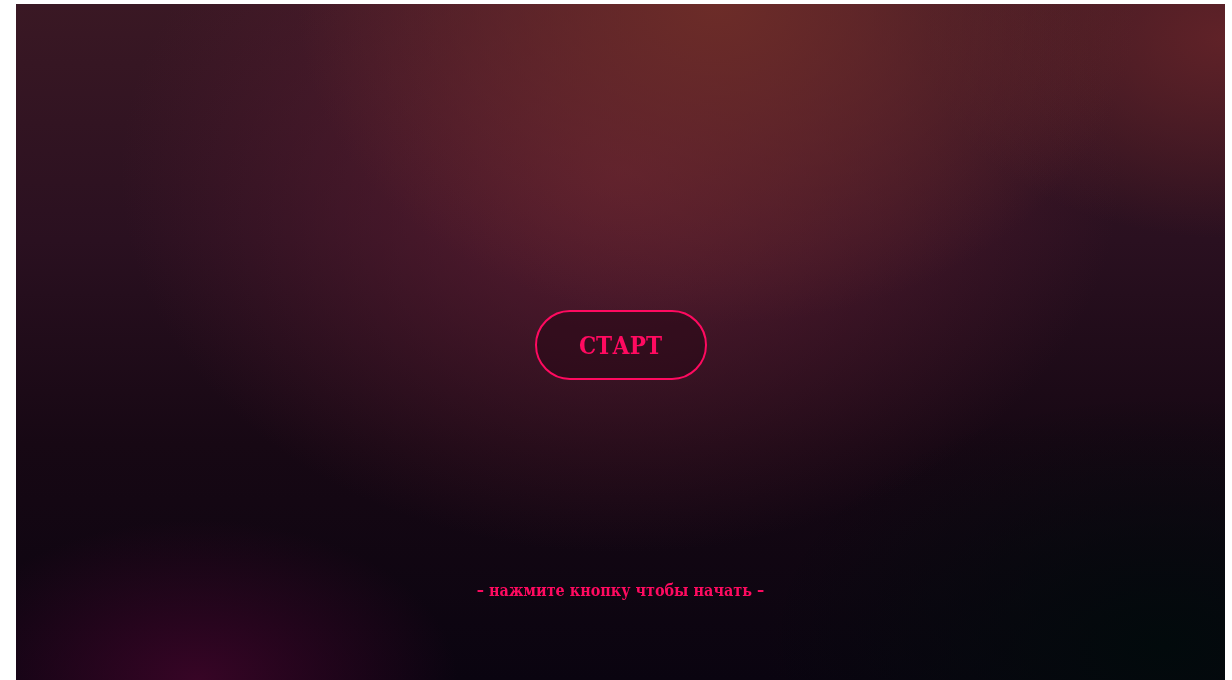 This screenshot has height=680, width=1232. What do you see at coordinates (620, 590) in the screenshot?
I see `hint-text: – нажмите кнопку чтобы начать –` at bounding box center [620, 590].